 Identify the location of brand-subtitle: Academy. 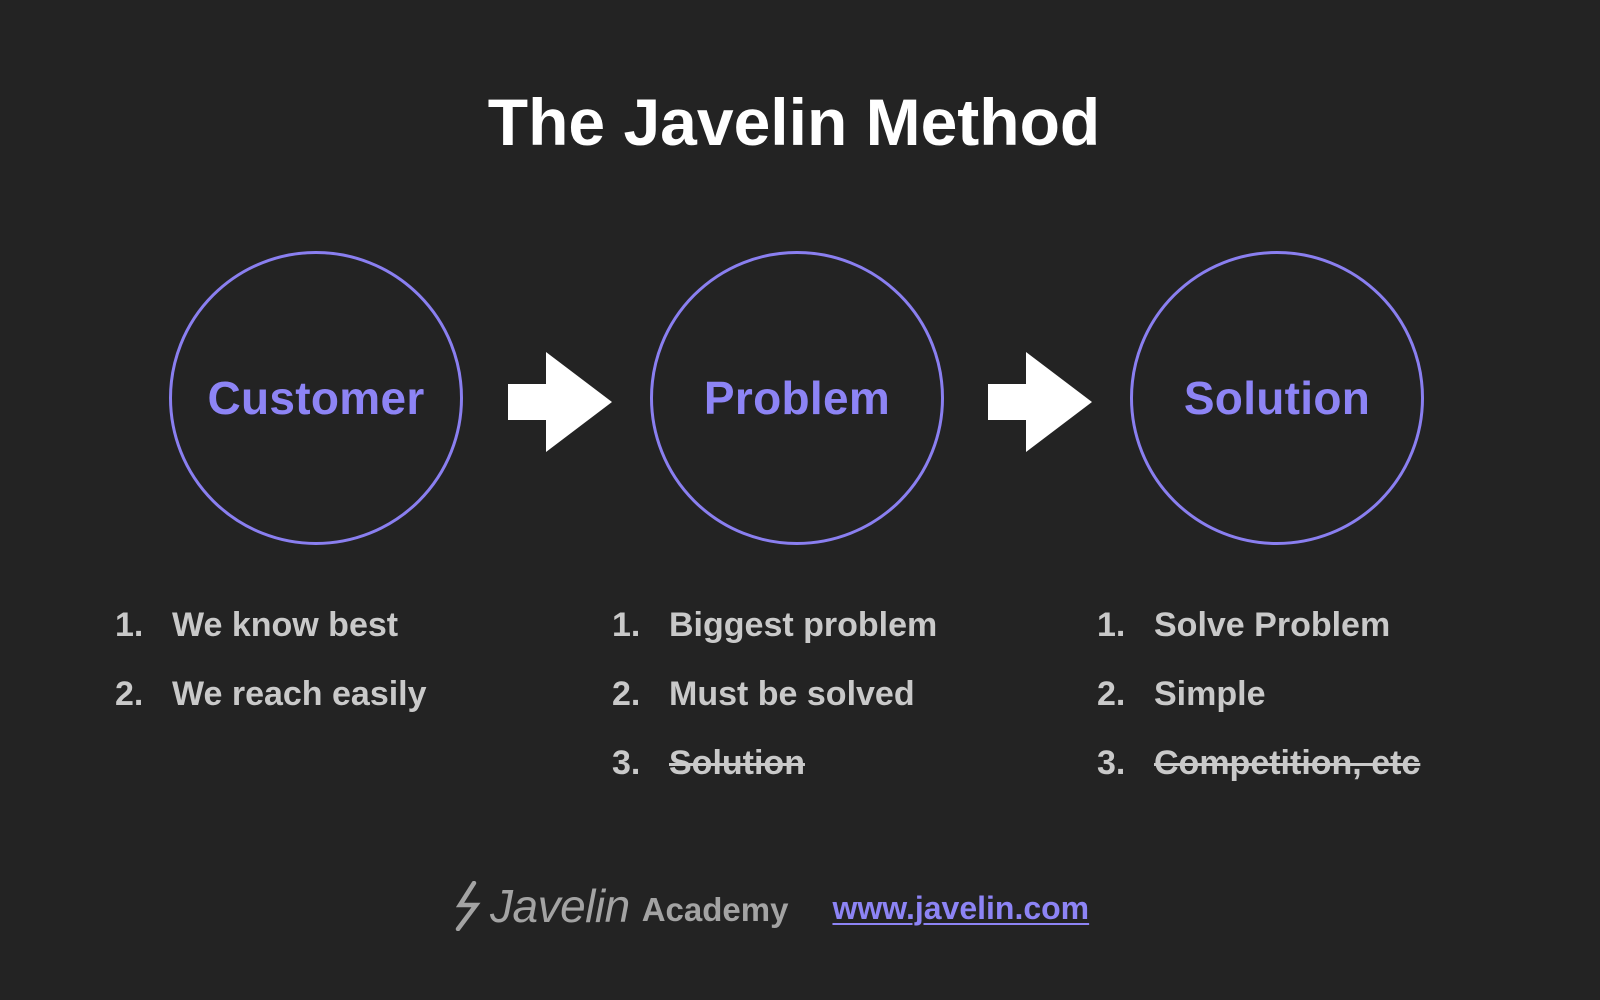
(715, 909).